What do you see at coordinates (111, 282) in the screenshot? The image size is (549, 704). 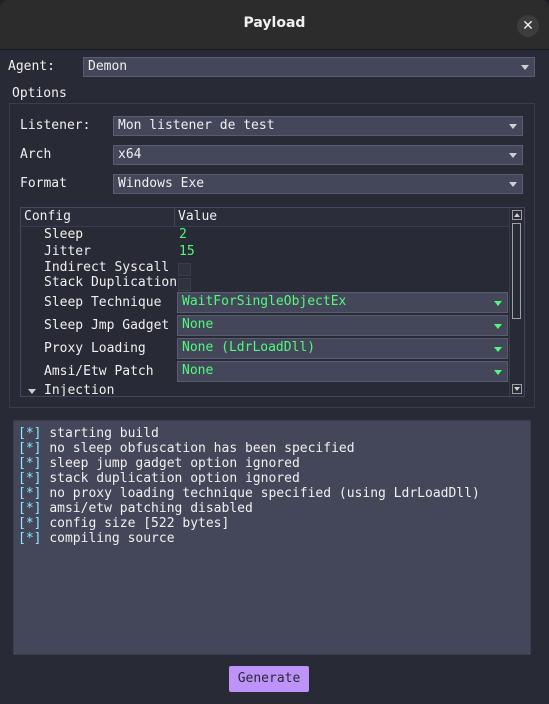 I see `config-key: Stack Duplication` at bounding box center [111, 282].